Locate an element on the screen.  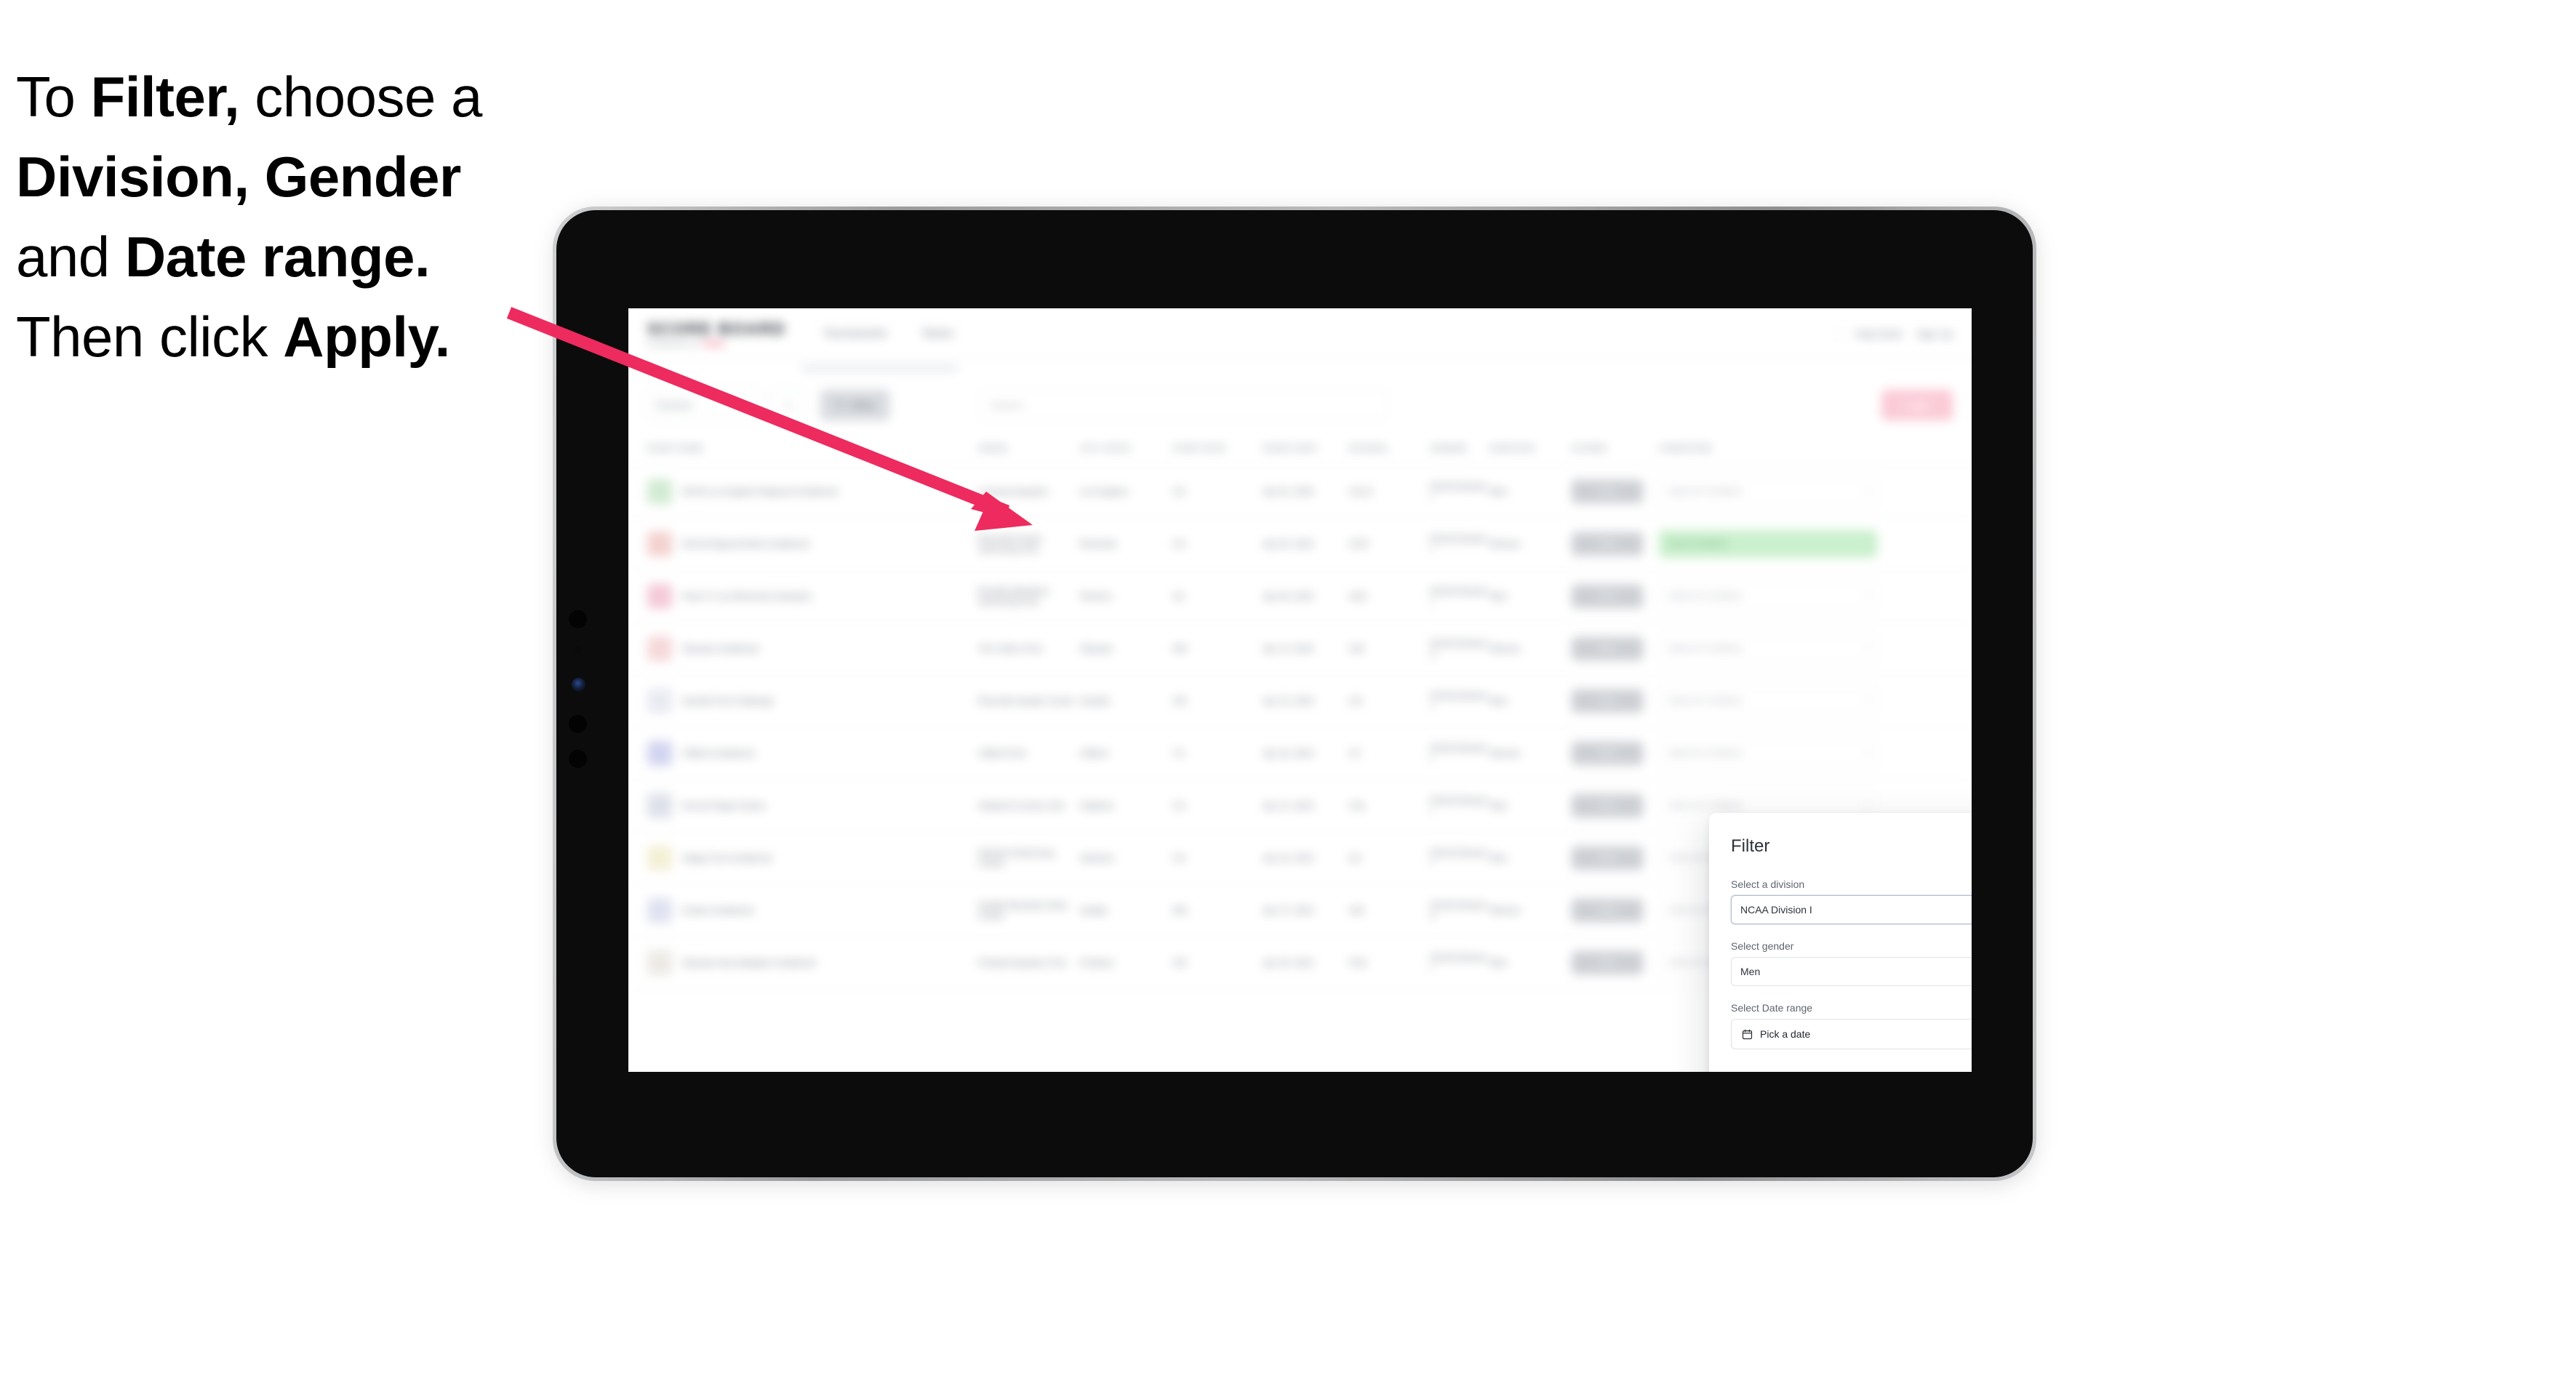
event-name-label: Huskie Invitational is located at coordinates (717, 911).